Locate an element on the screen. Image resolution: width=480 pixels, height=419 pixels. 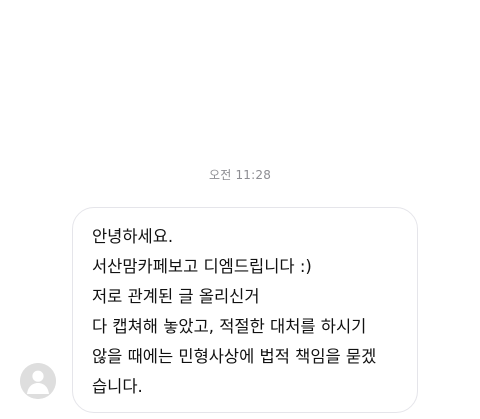
sender-avatar is located at coordinates (38, 381).